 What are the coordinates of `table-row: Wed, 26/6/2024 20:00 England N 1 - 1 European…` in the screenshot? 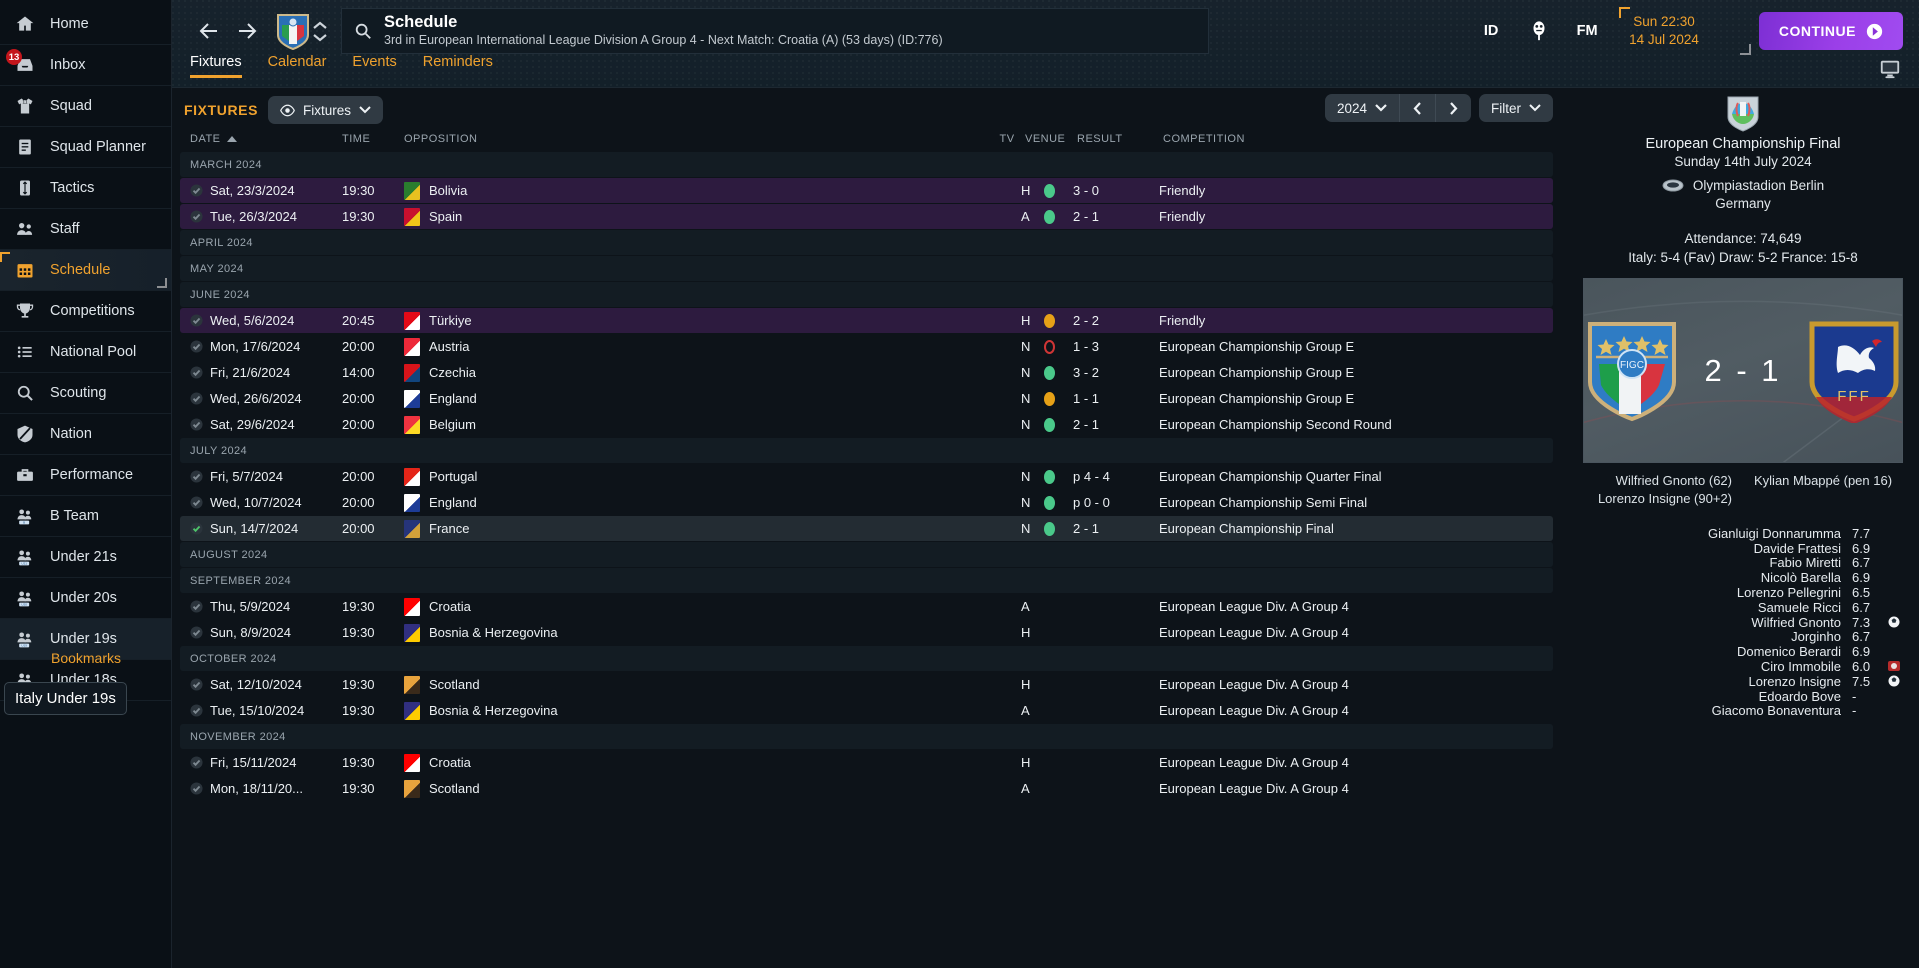 It's located at (866, 398).